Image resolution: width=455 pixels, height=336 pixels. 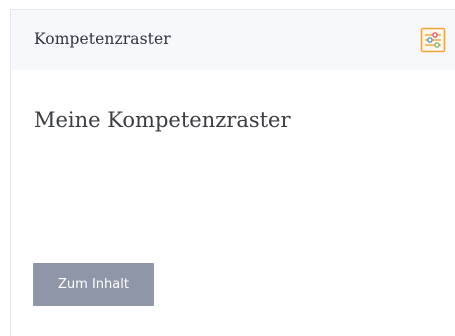 I want to click on page-heading: Meine Kompetenzraster, so click(x=162, y=120).